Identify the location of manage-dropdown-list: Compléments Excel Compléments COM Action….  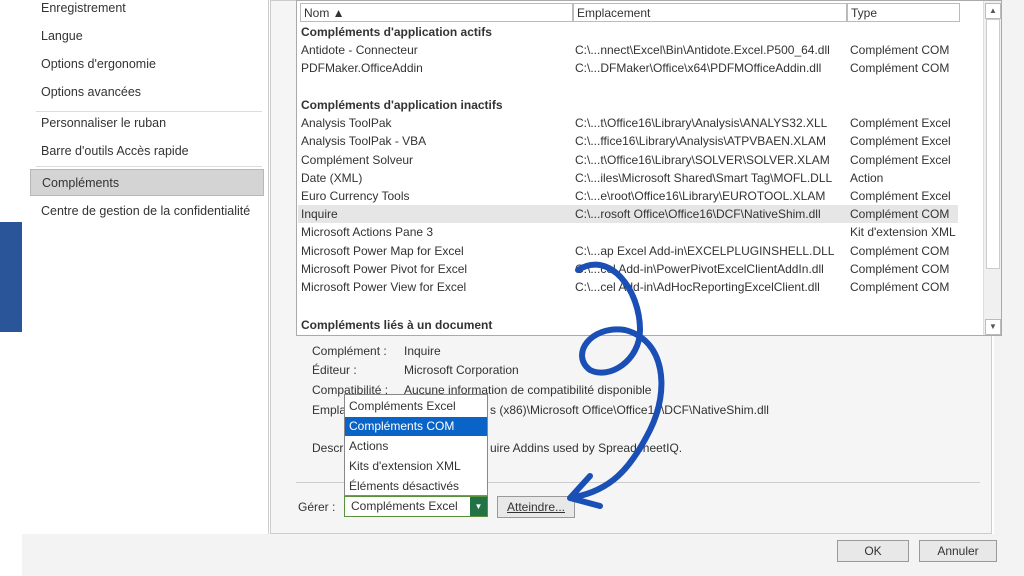
(416, 445).